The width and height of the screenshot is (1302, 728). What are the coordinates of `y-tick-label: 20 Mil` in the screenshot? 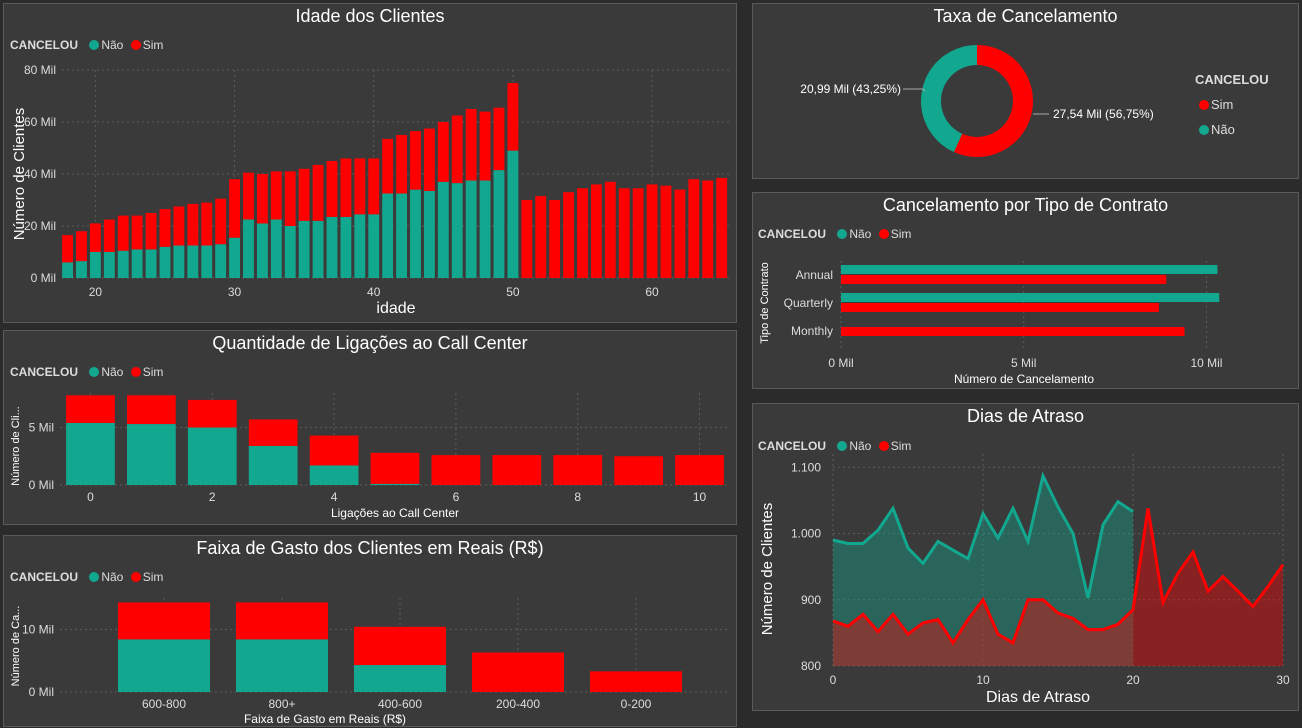 It's located at (40, 226).